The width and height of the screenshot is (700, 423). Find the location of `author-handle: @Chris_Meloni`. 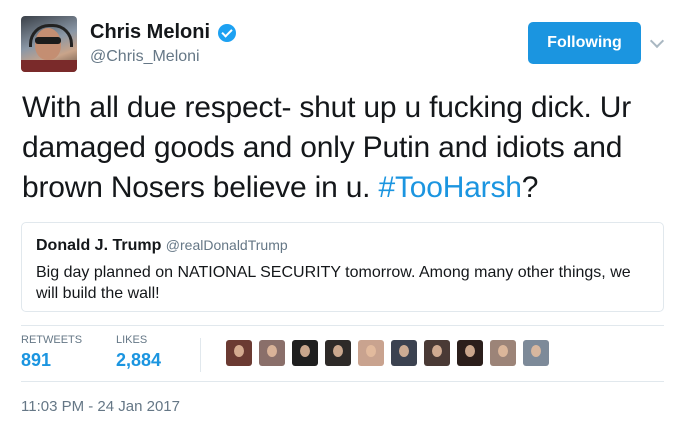

author-handle: @Chris_Meloni is located at coordinates (145, 57).